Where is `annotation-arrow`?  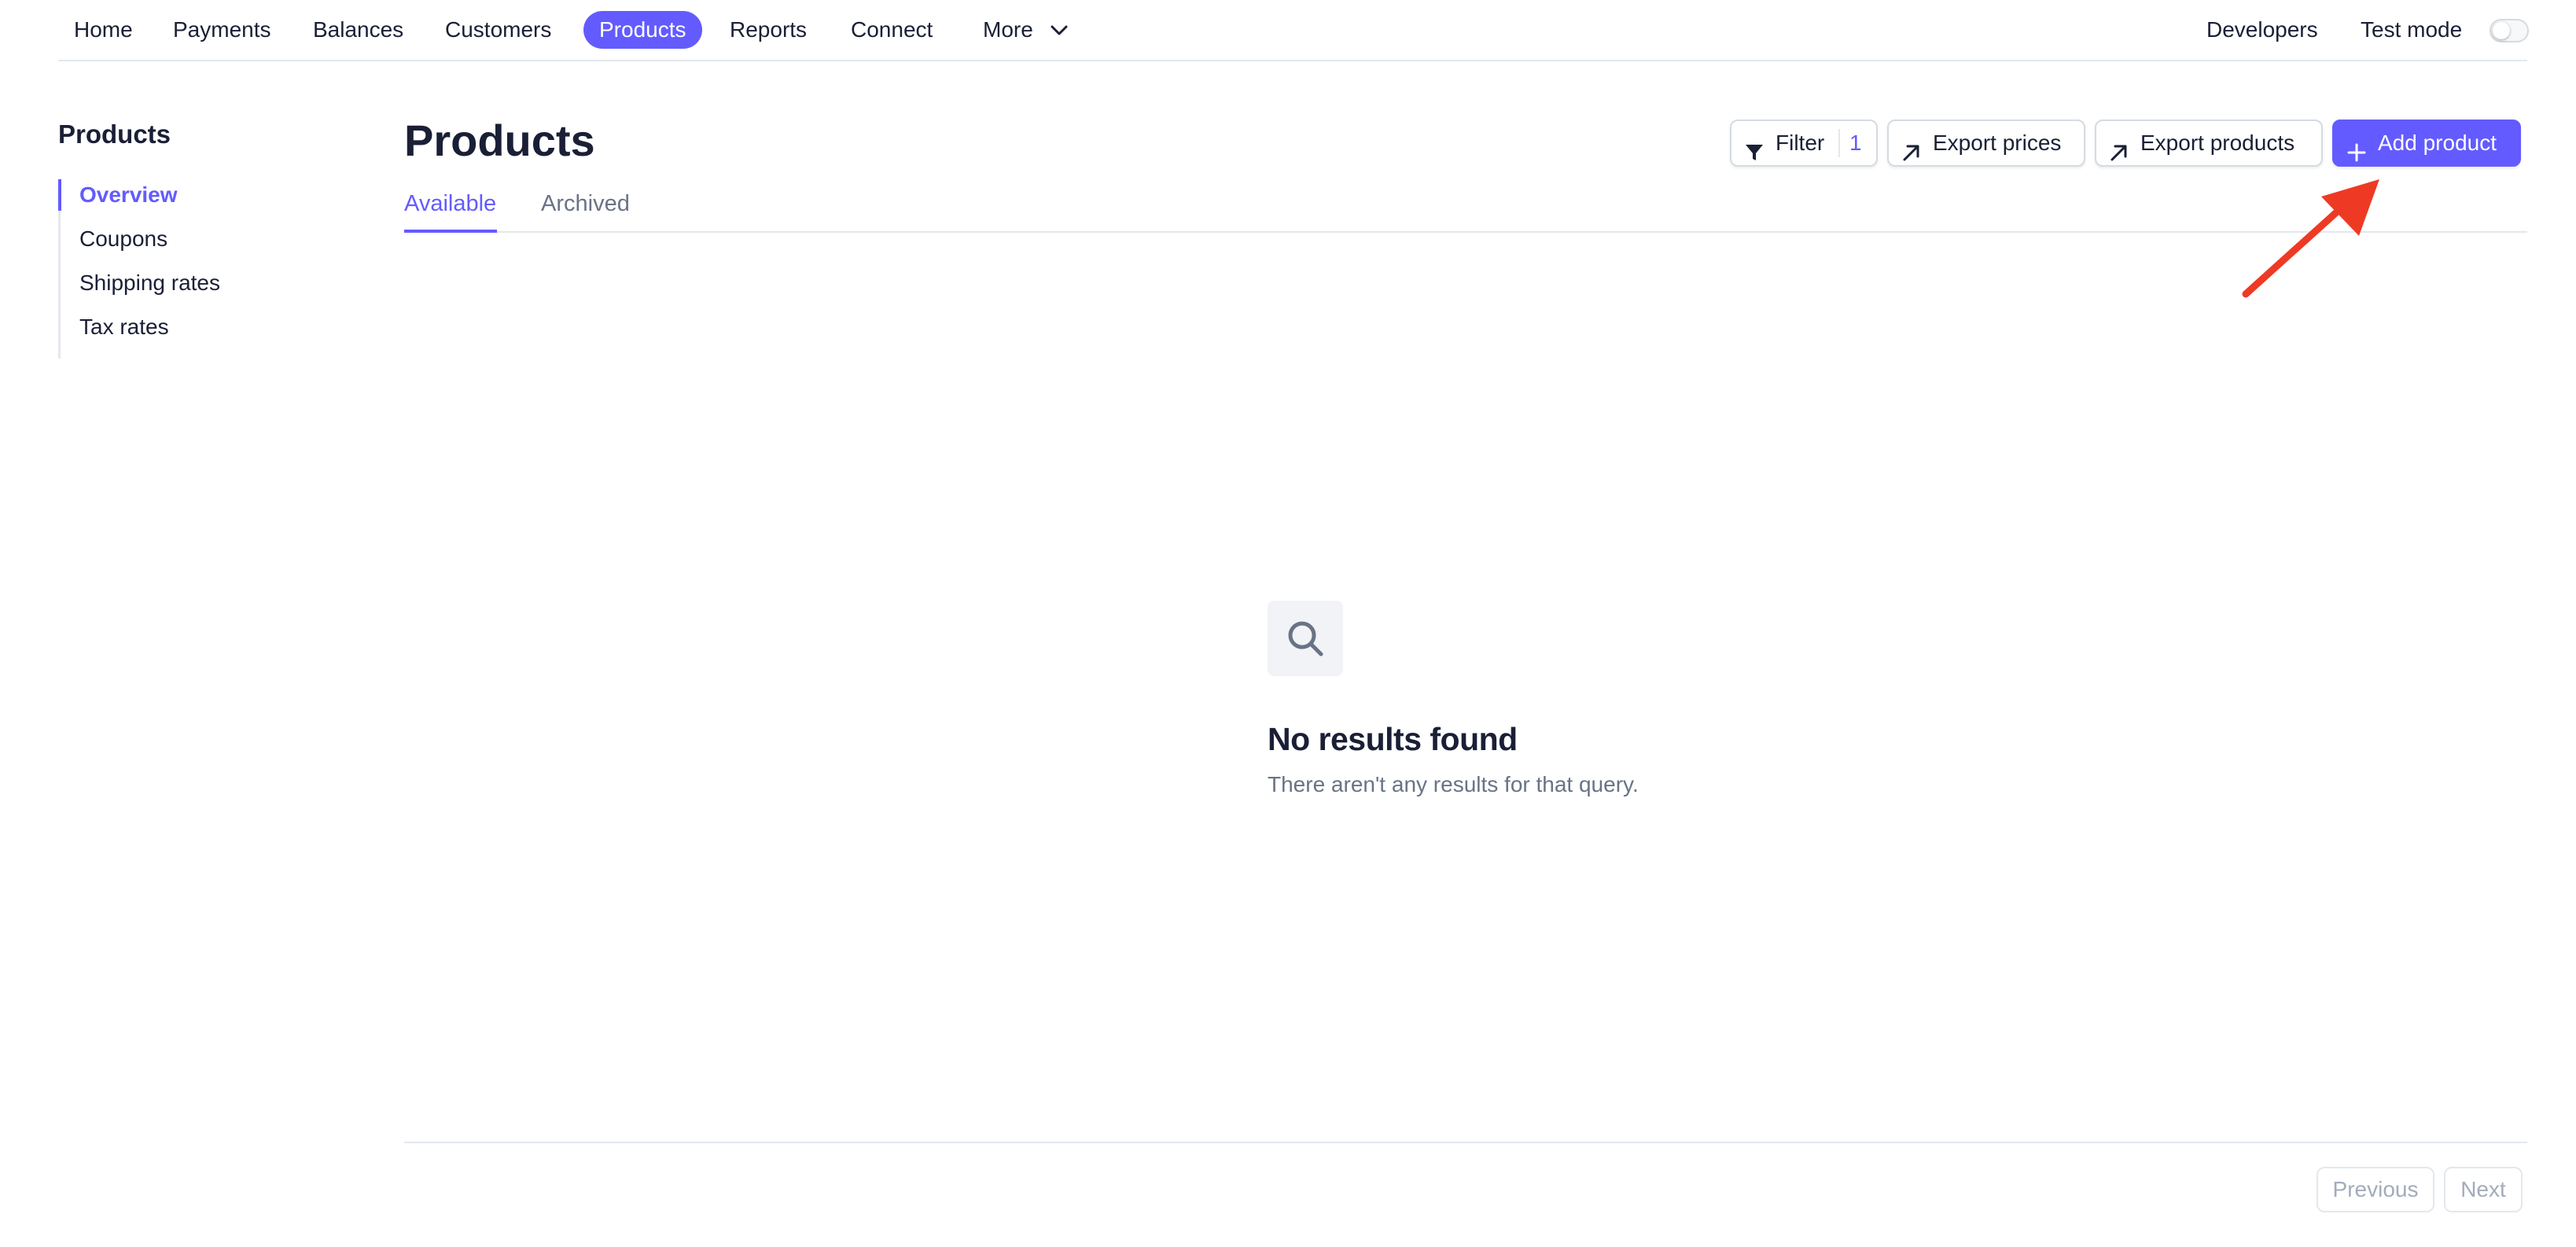
annotation-arrow is located at coordinates (2310, 238).